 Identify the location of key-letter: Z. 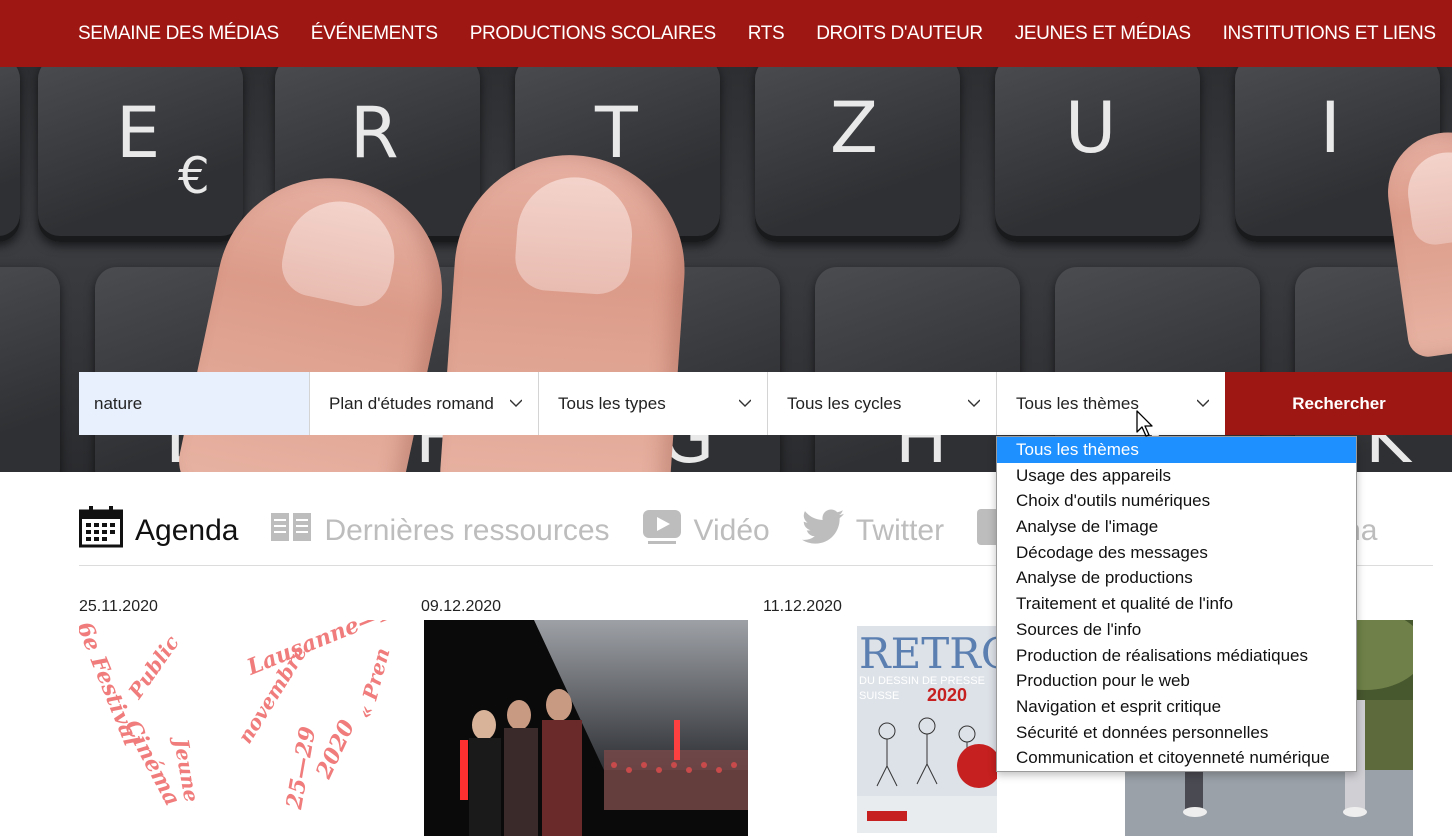
(854, 128).